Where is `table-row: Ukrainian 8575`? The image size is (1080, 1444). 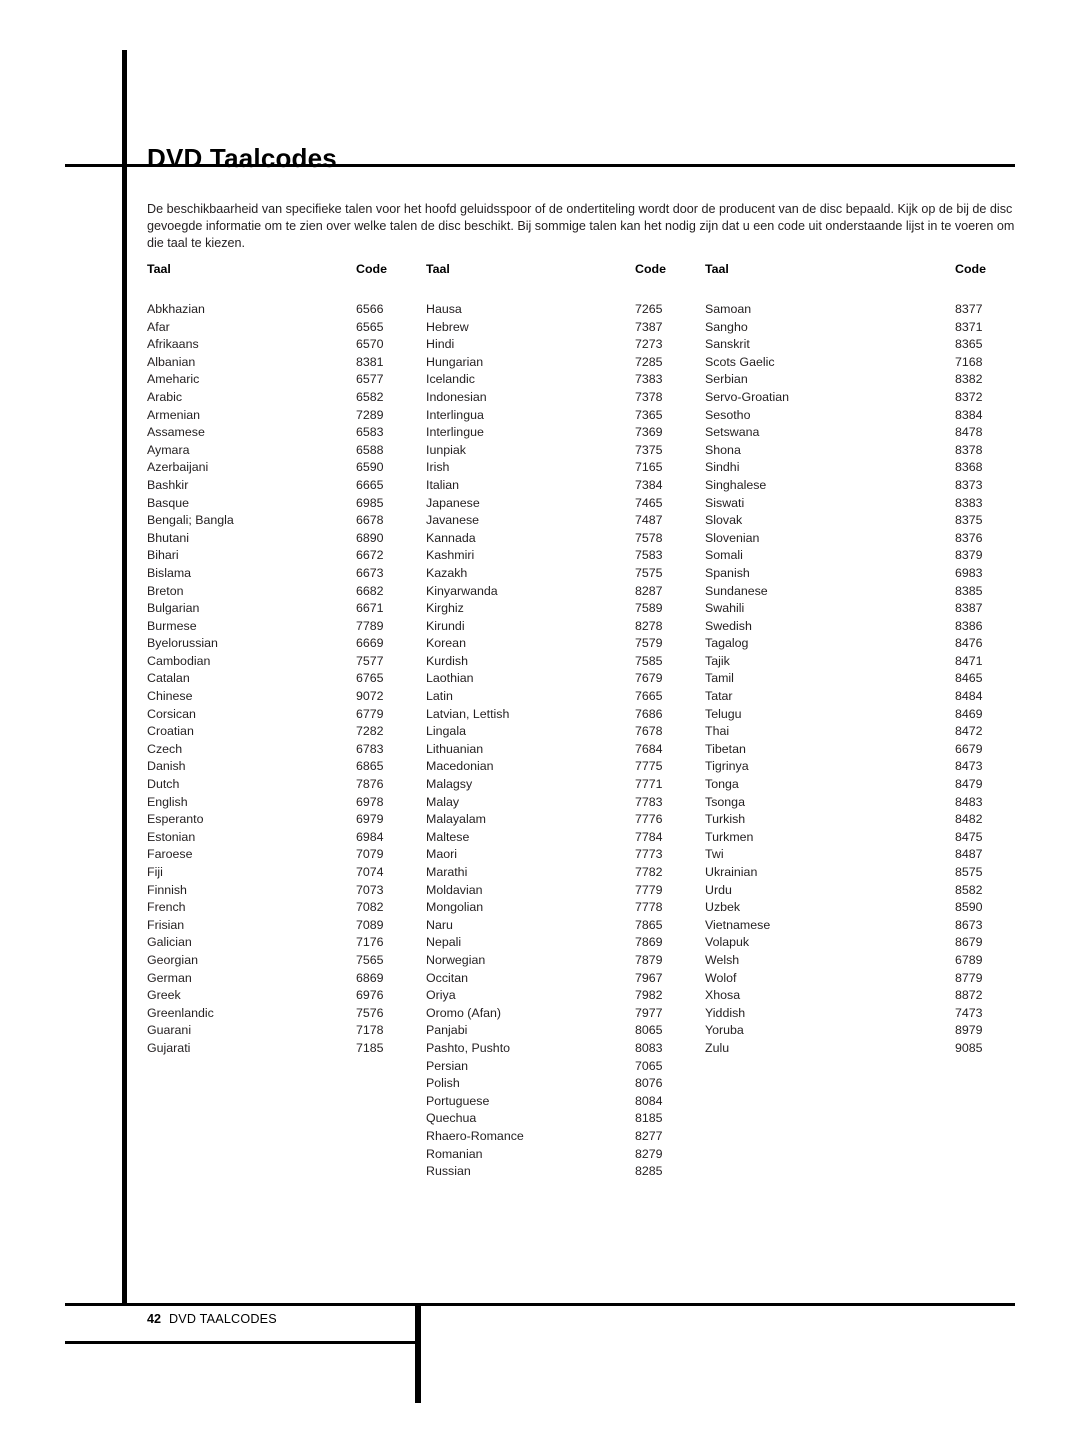
table-row: Ukrainian 8575 is located at coordinates (860, 873).